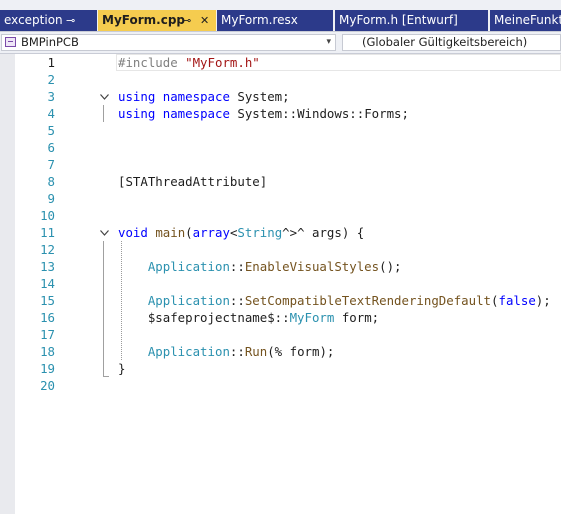  I want to click on code-token: ();, so click(390, 266).